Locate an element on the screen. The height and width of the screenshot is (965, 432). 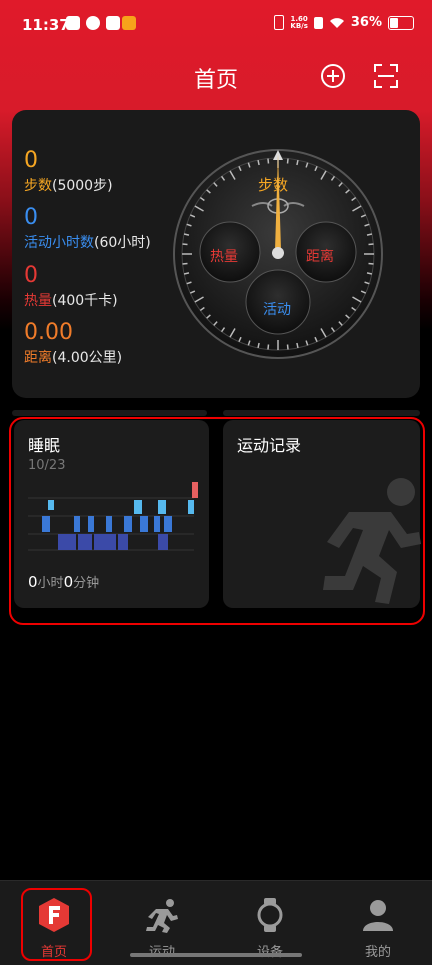
dial-hand is located at coordinates (278, 206).